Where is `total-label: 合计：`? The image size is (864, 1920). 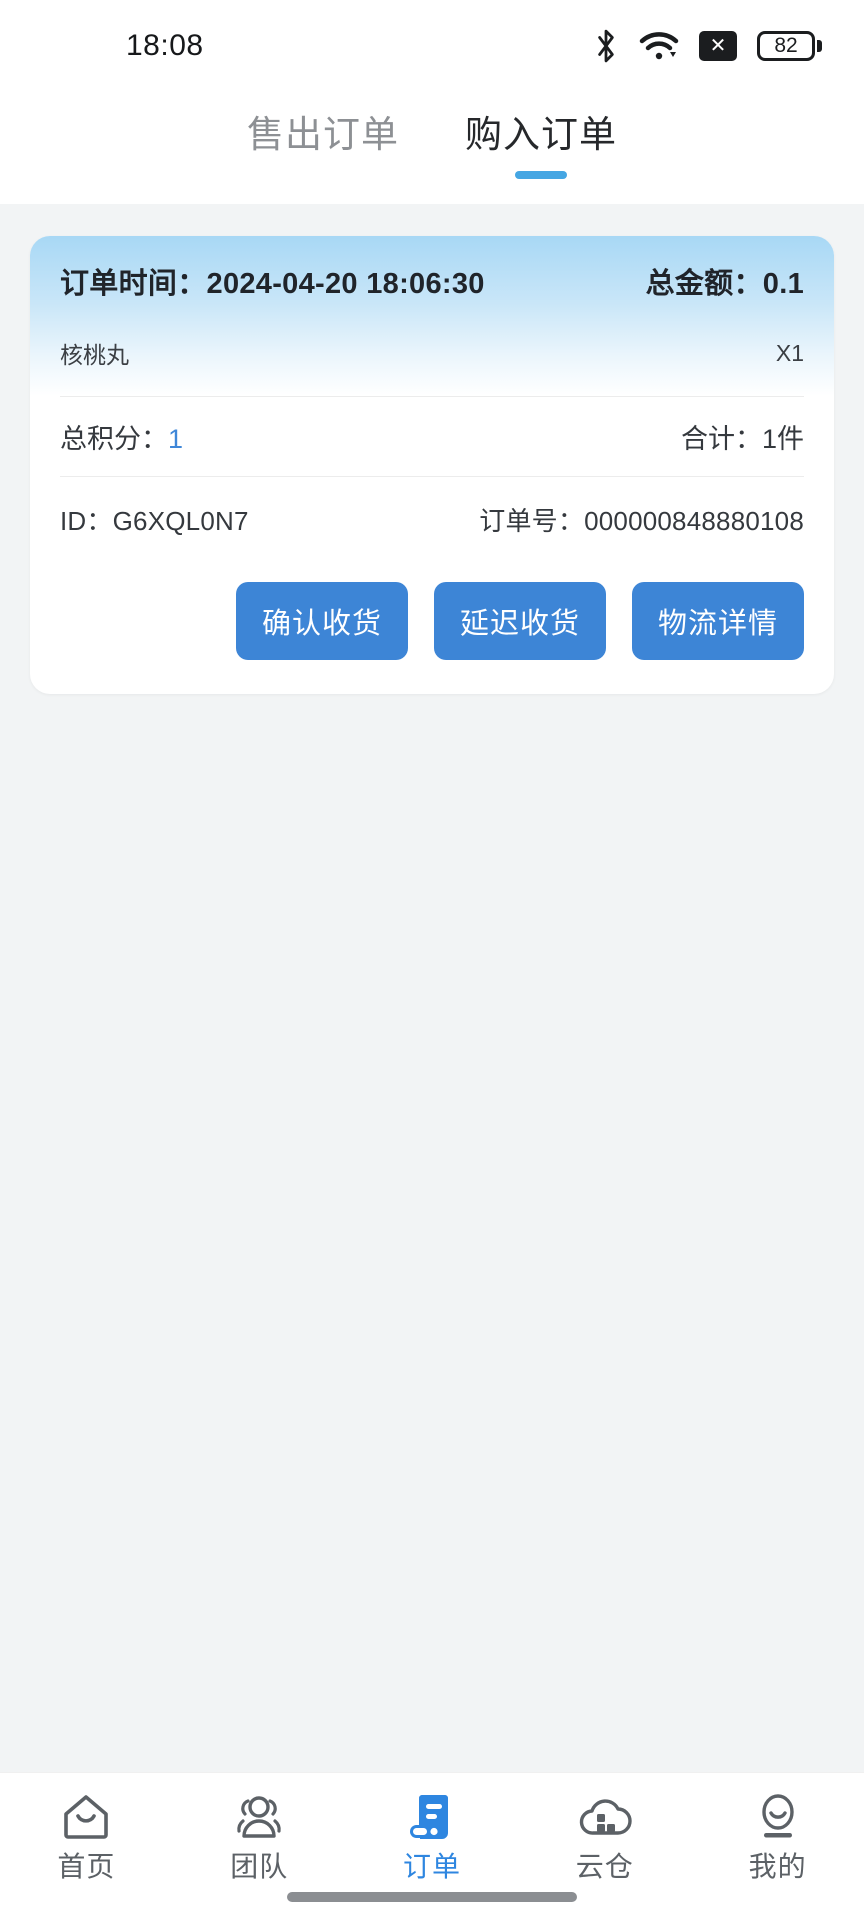
total-label: 合计： is located at coordinates (721, 439).